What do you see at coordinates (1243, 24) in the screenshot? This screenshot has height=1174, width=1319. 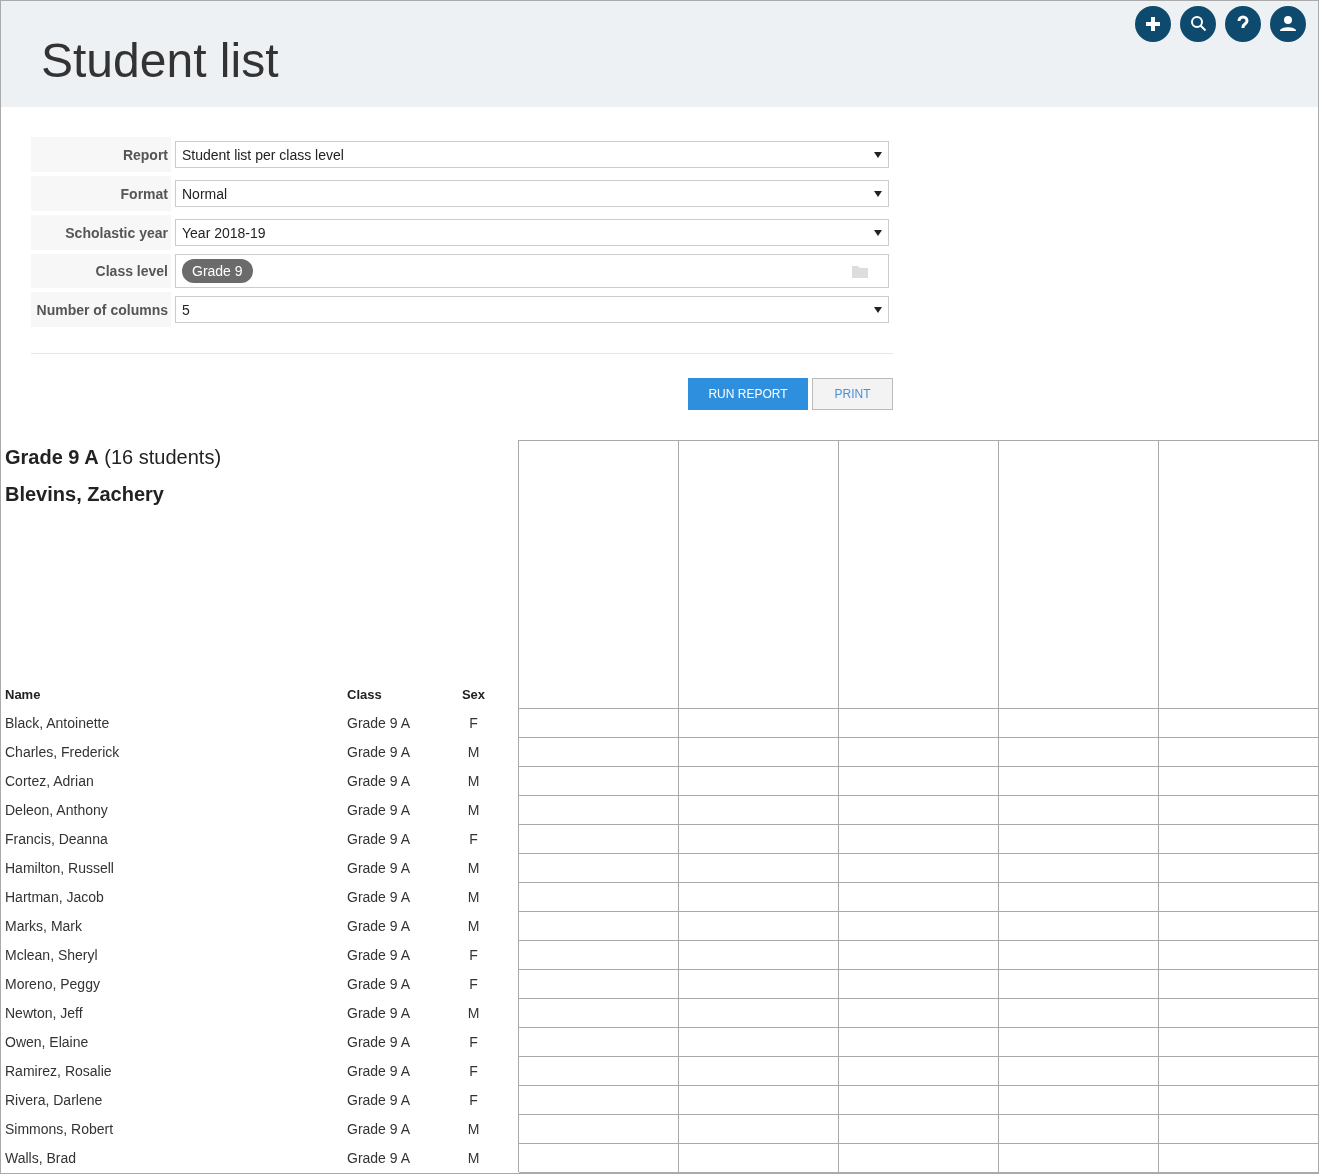 I see `help-button` at bounding box center [1243, 24].